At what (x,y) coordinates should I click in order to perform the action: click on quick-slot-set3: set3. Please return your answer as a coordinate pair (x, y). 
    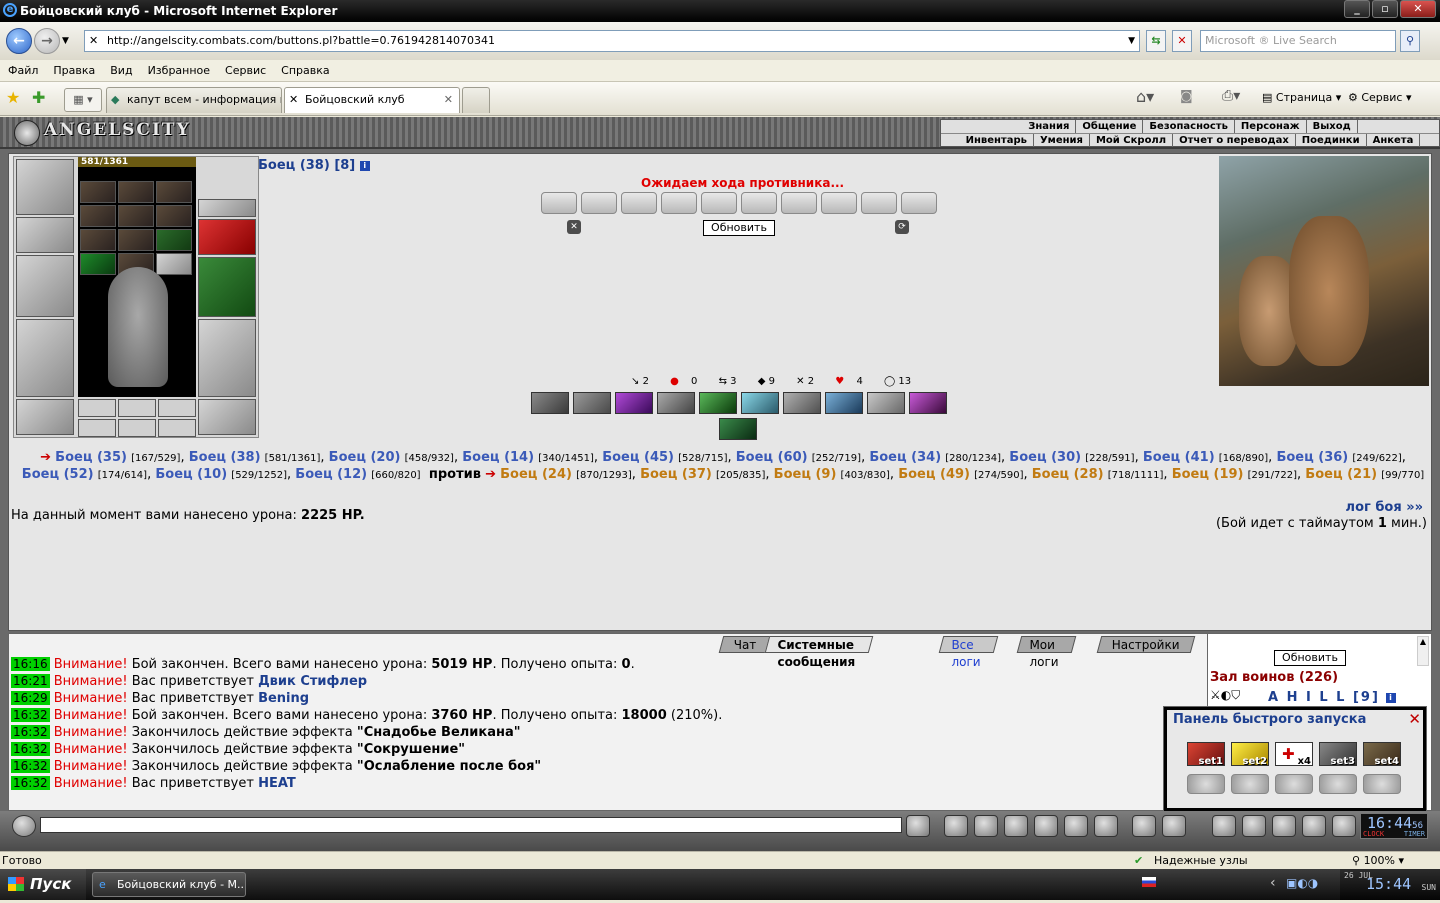
    Looking at the image, I should click on (1338, 754).